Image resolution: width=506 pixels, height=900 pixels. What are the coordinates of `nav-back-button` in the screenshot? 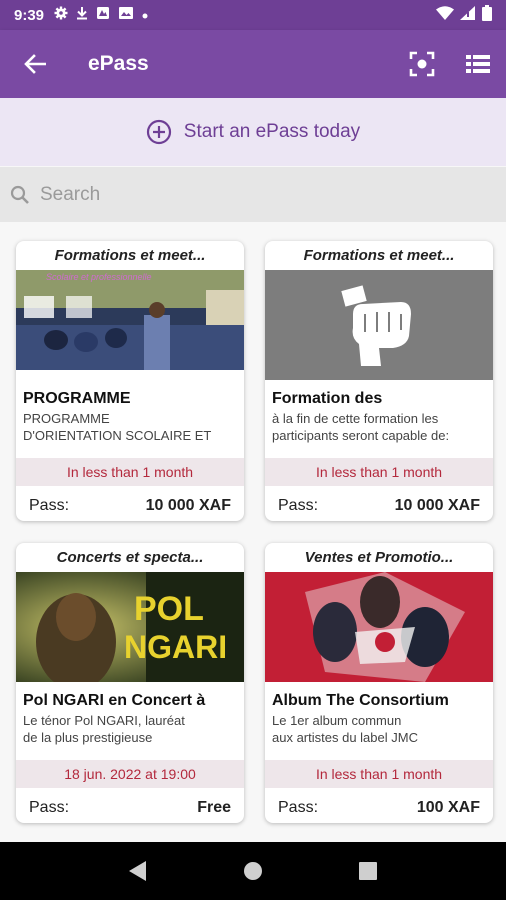 It's located at (138, 871).